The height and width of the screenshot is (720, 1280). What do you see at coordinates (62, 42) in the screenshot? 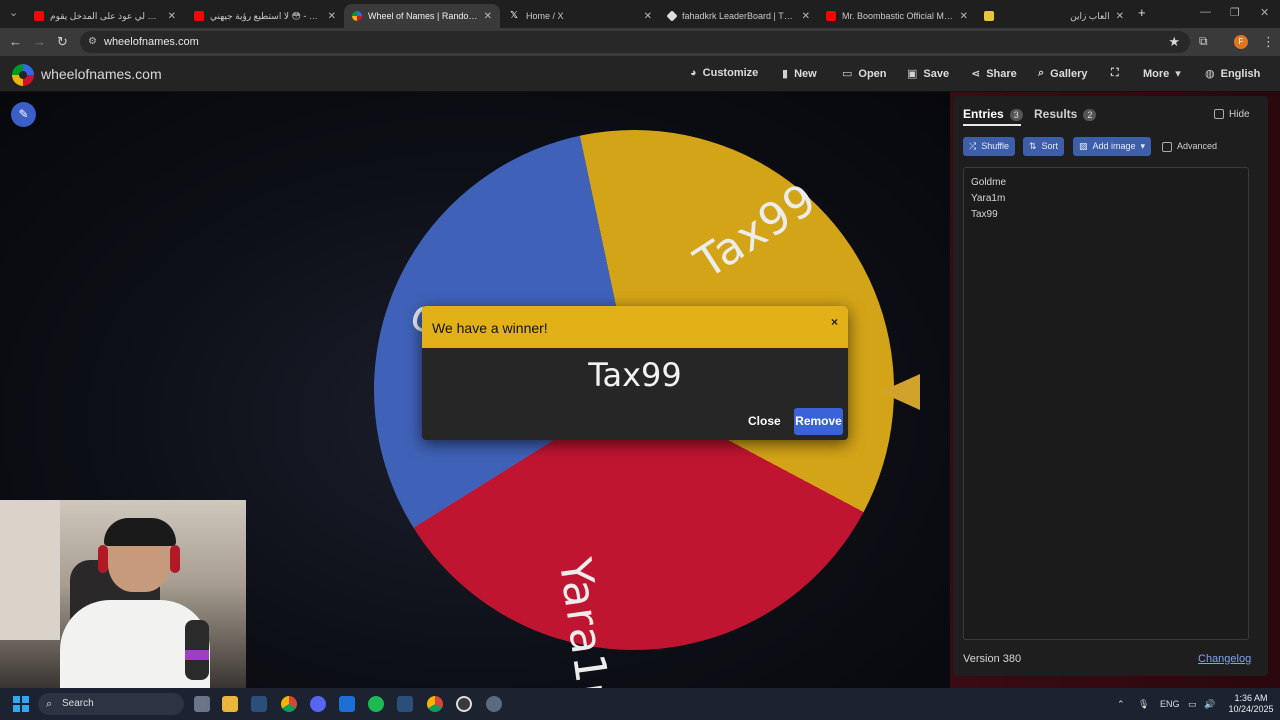
I see `reload-icon: ↻` at bounding box center [62, 42].